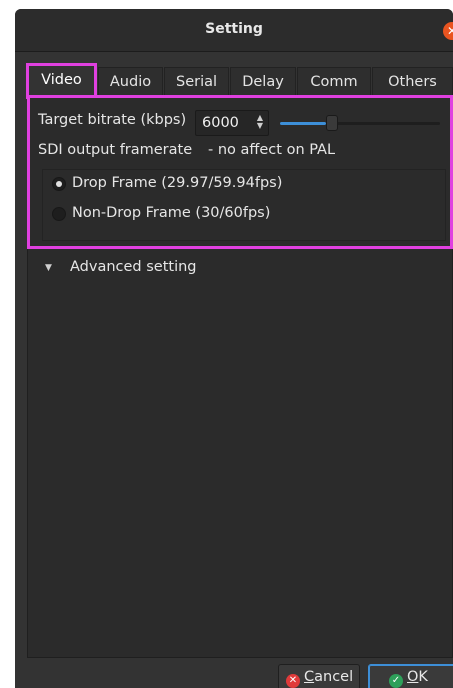  Describe the element at coordinates (309, 677) in the screenshot. I see `cancel-mnemonic: C` at that location.